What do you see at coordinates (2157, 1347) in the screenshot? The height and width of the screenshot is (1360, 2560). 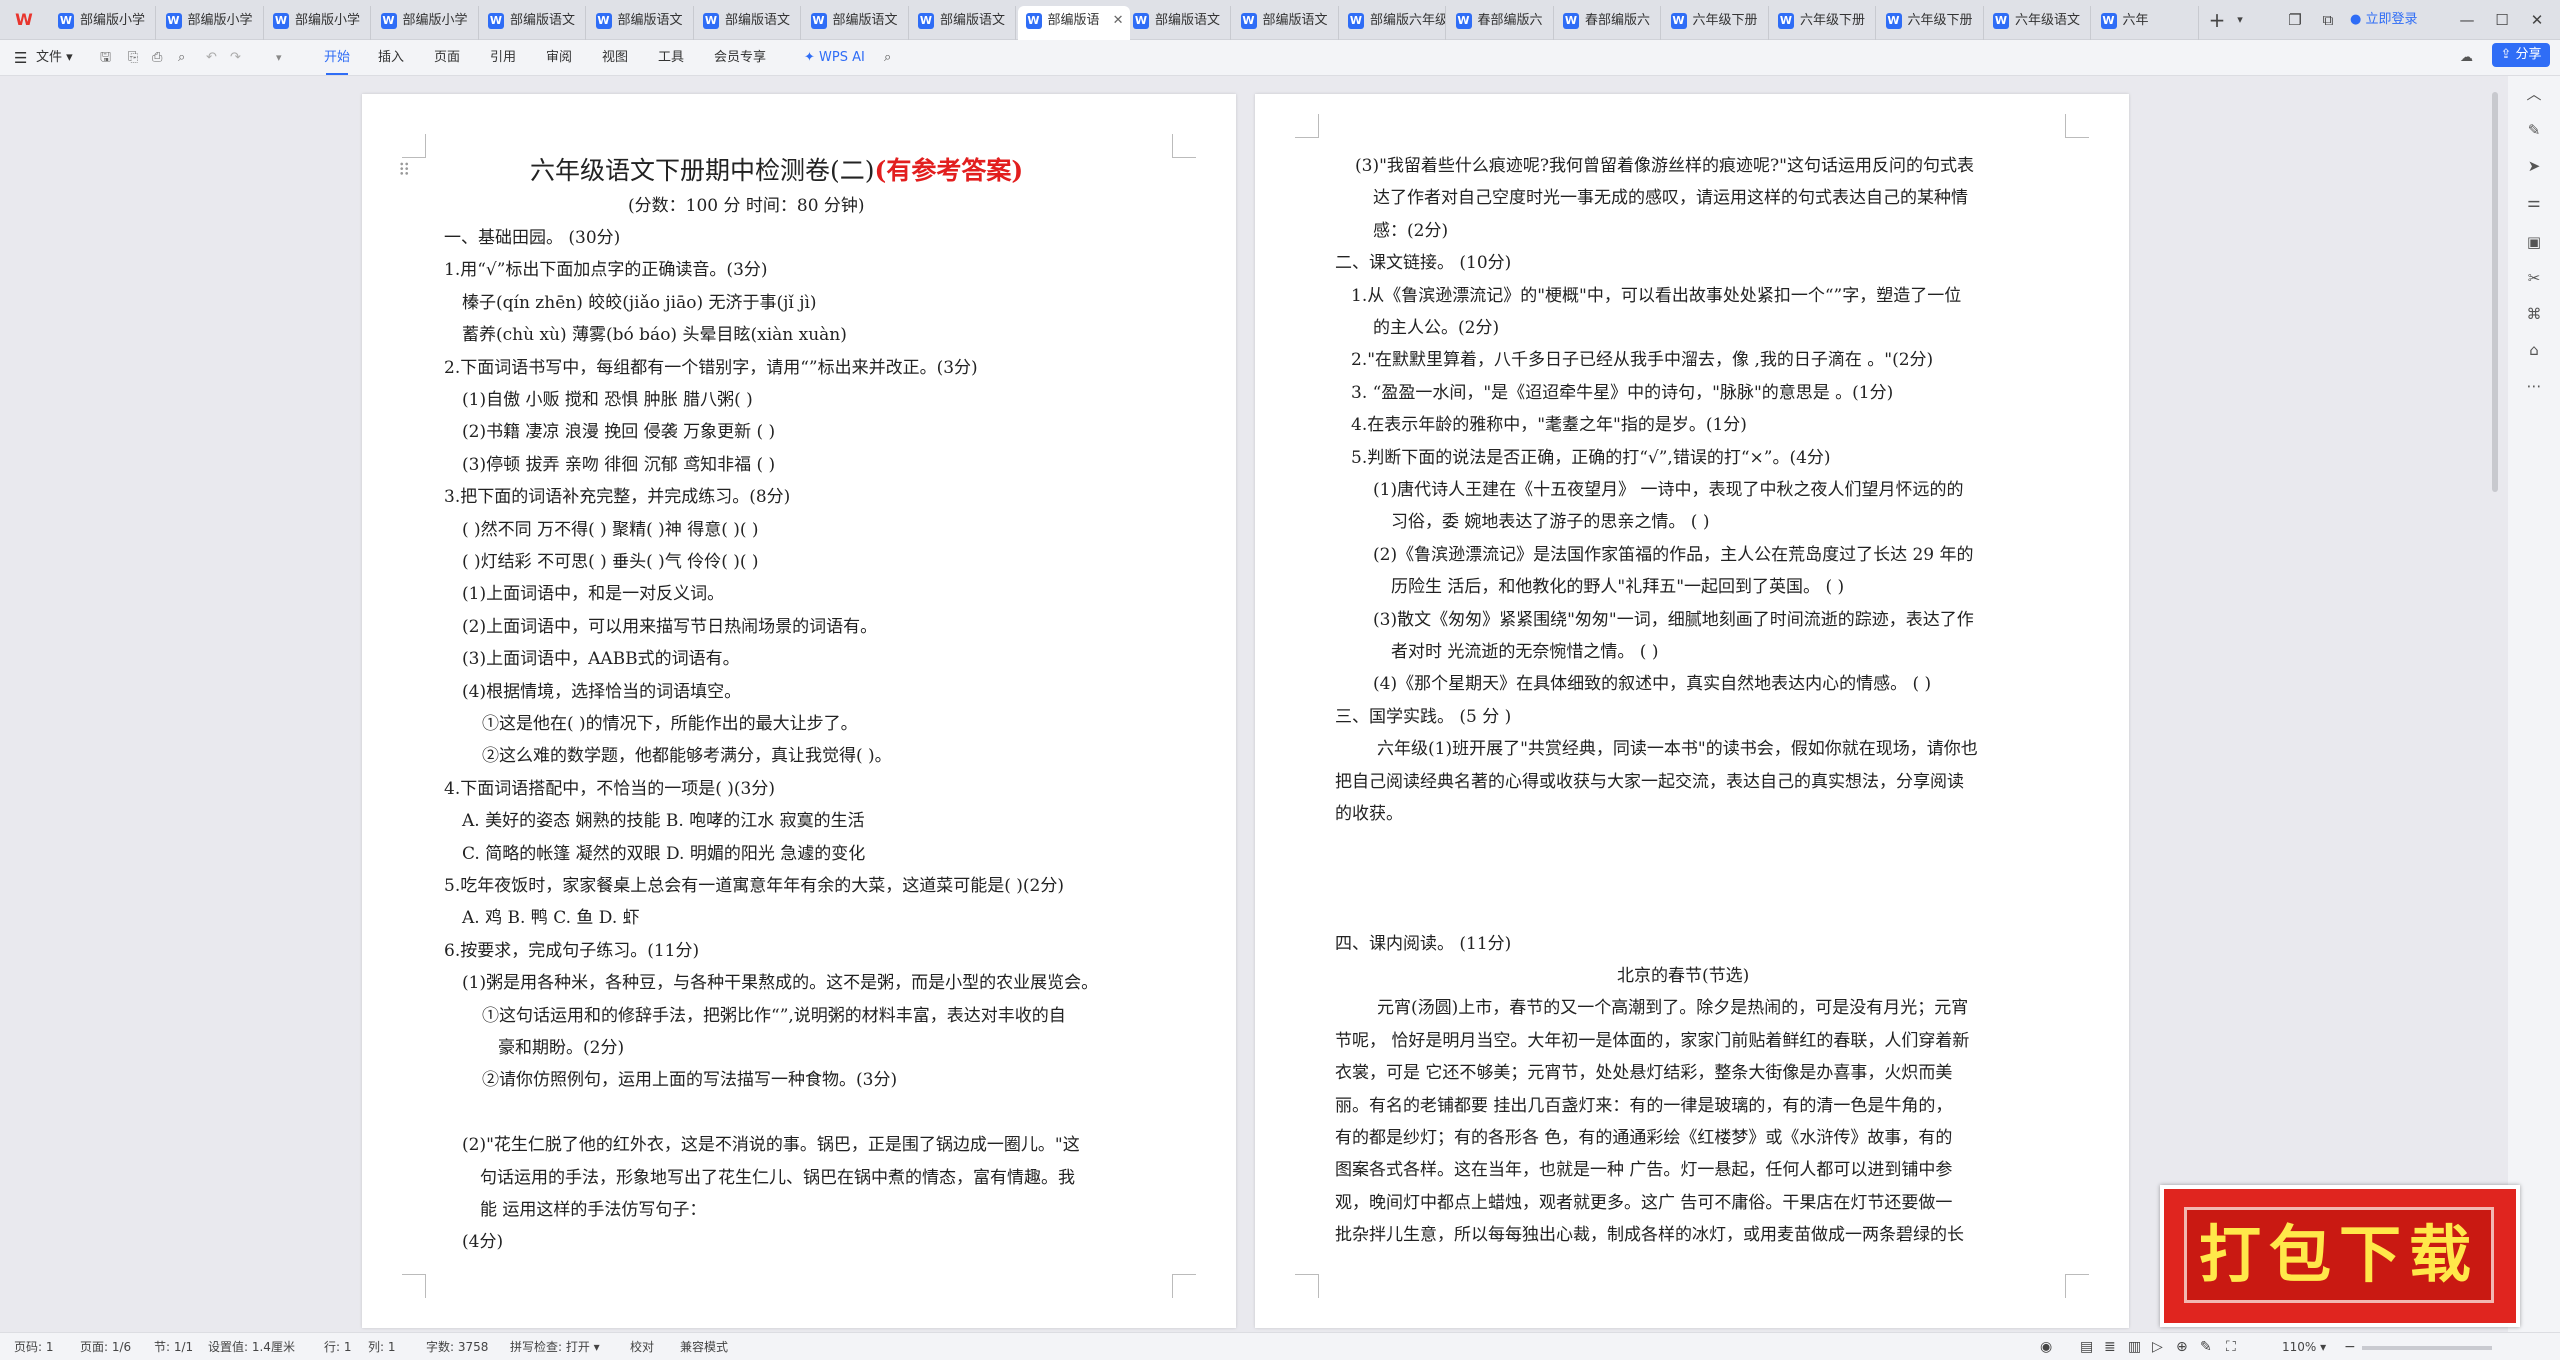 I see `play-icon: ▷` at bounding box center [2157, 1347].